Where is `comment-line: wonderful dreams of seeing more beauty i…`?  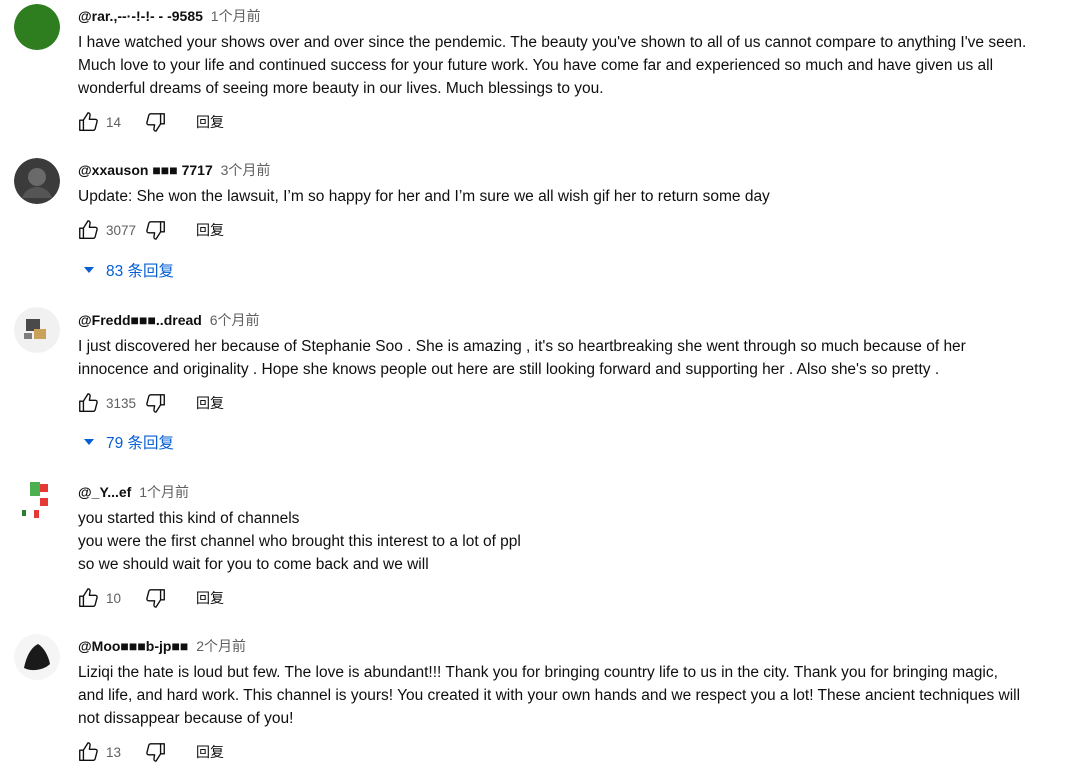 comment-line: wonderful dreams of seeing more beauty i… is located at coordinates (341, 88).